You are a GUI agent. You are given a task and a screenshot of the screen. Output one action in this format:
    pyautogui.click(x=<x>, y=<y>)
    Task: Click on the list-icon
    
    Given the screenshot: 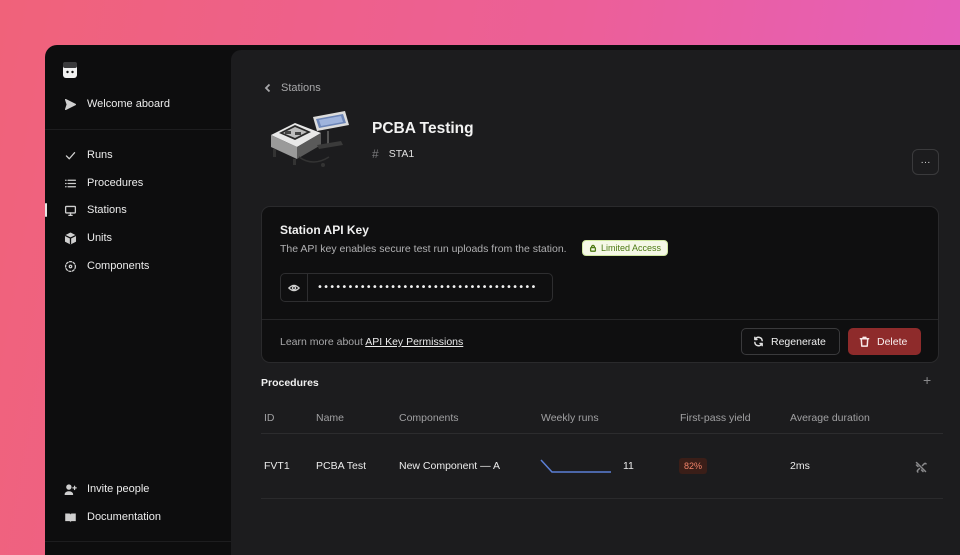 What is the action you would take?
    pyautogui.click(x=70, y=183)
    